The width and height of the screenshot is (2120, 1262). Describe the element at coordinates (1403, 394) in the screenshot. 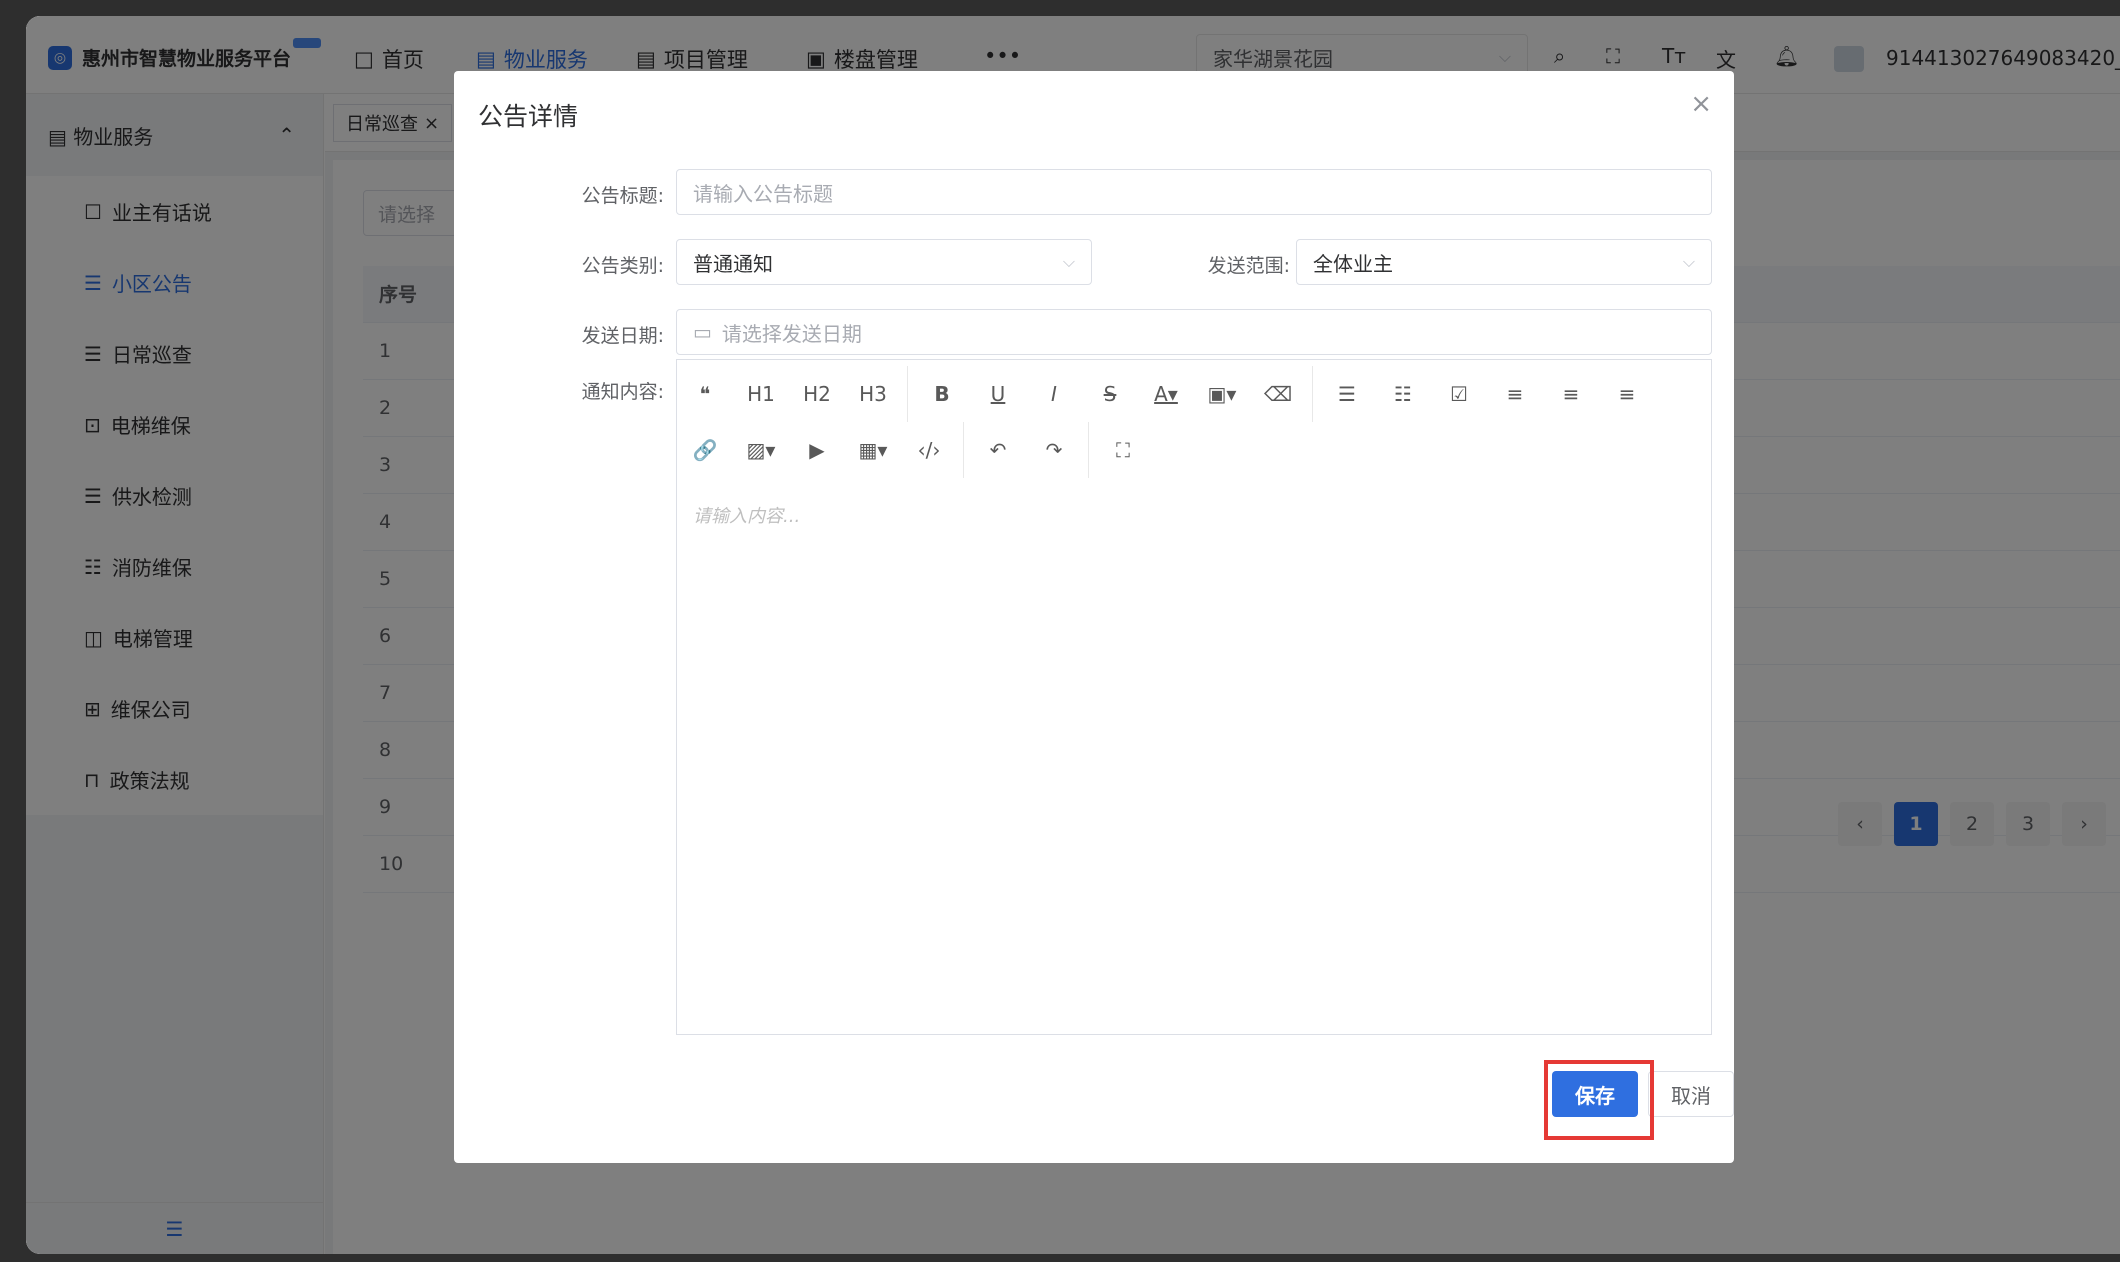

I see `numbered-list-icon: ☷` at that location.